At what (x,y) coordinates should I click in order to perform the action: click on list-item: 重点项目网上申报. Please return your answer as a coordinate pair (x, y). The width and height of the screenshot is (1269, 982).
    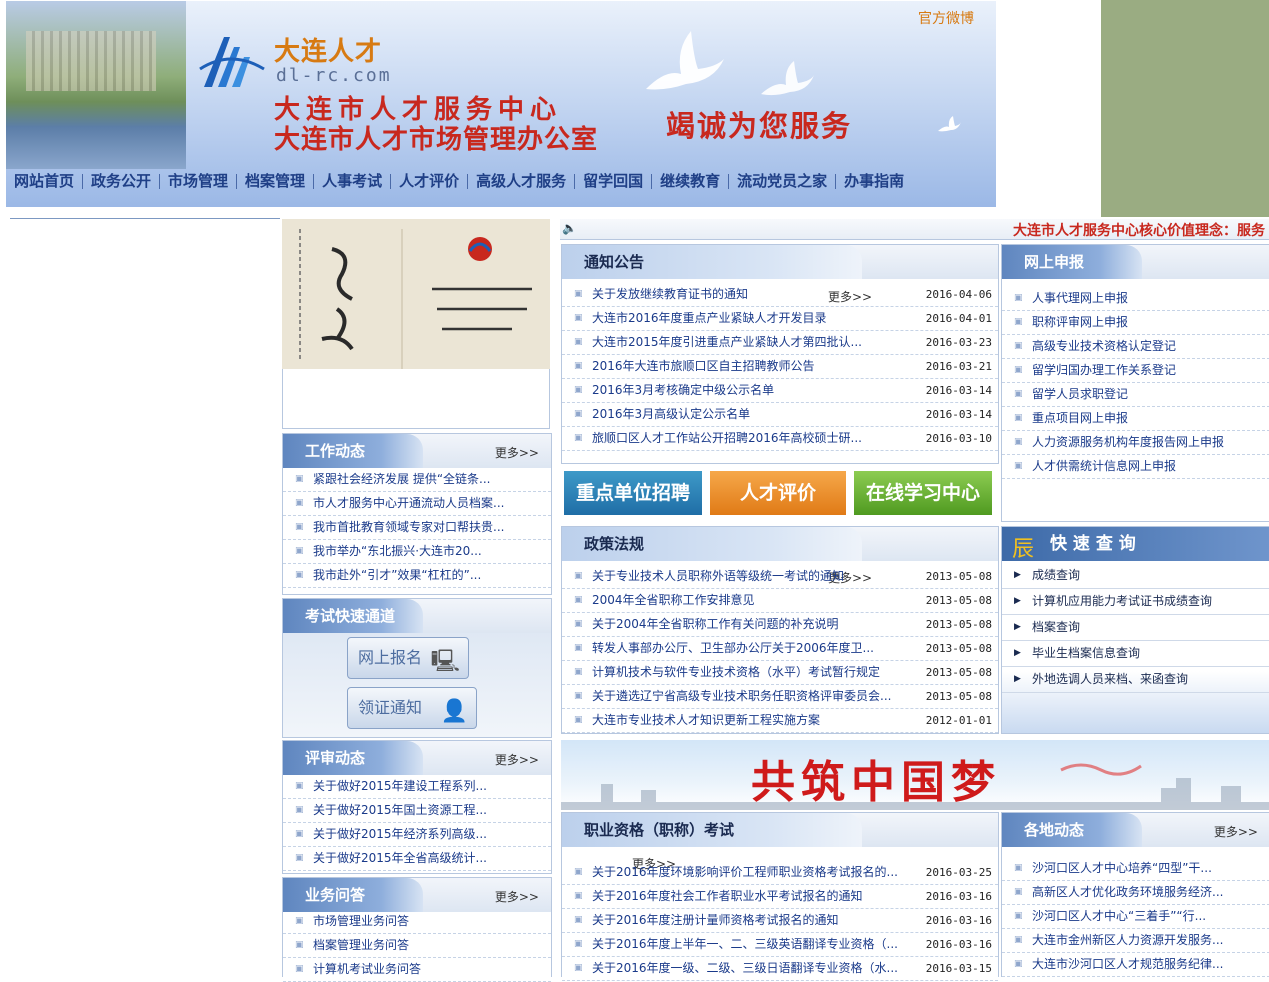
    Looking at the image, I should click on (1135, 419).